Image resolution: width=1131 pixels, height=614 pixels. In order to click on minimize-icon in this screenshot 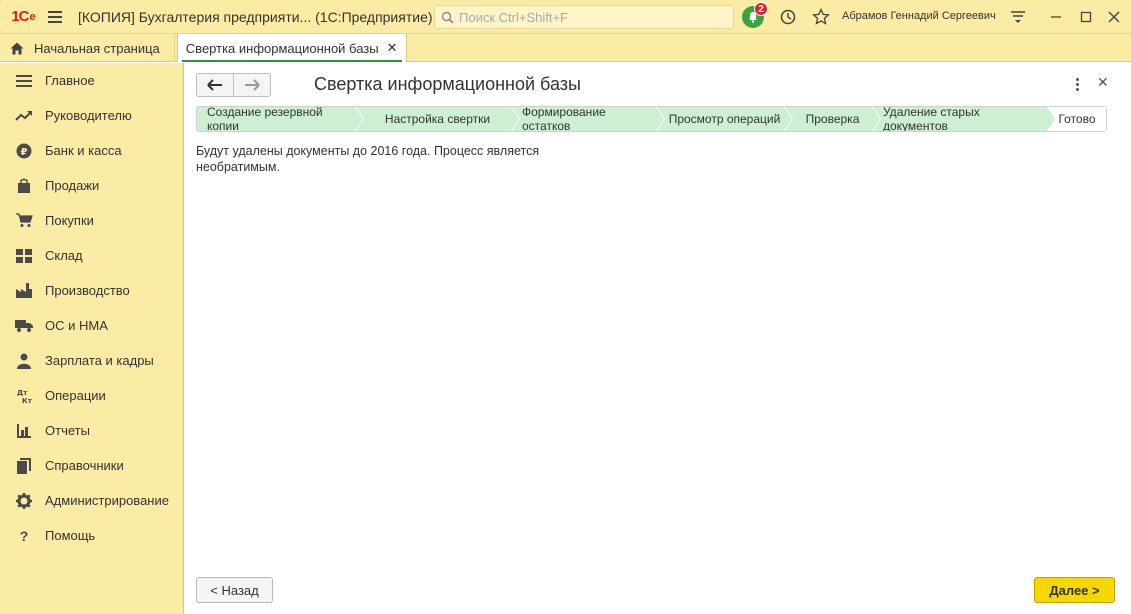, I will do `click(1056, 17)`.